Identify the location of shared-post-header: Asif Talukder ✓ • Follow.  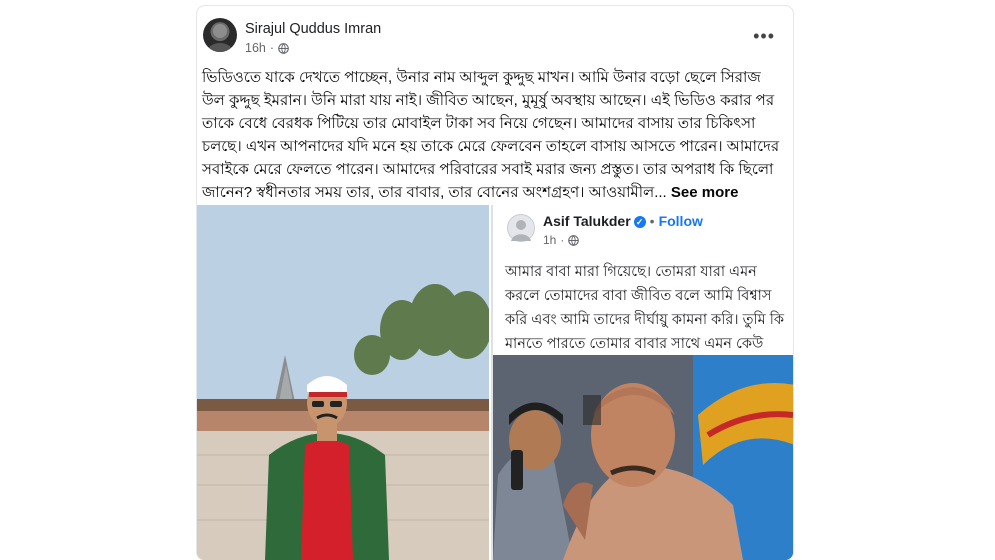
(623, 221).